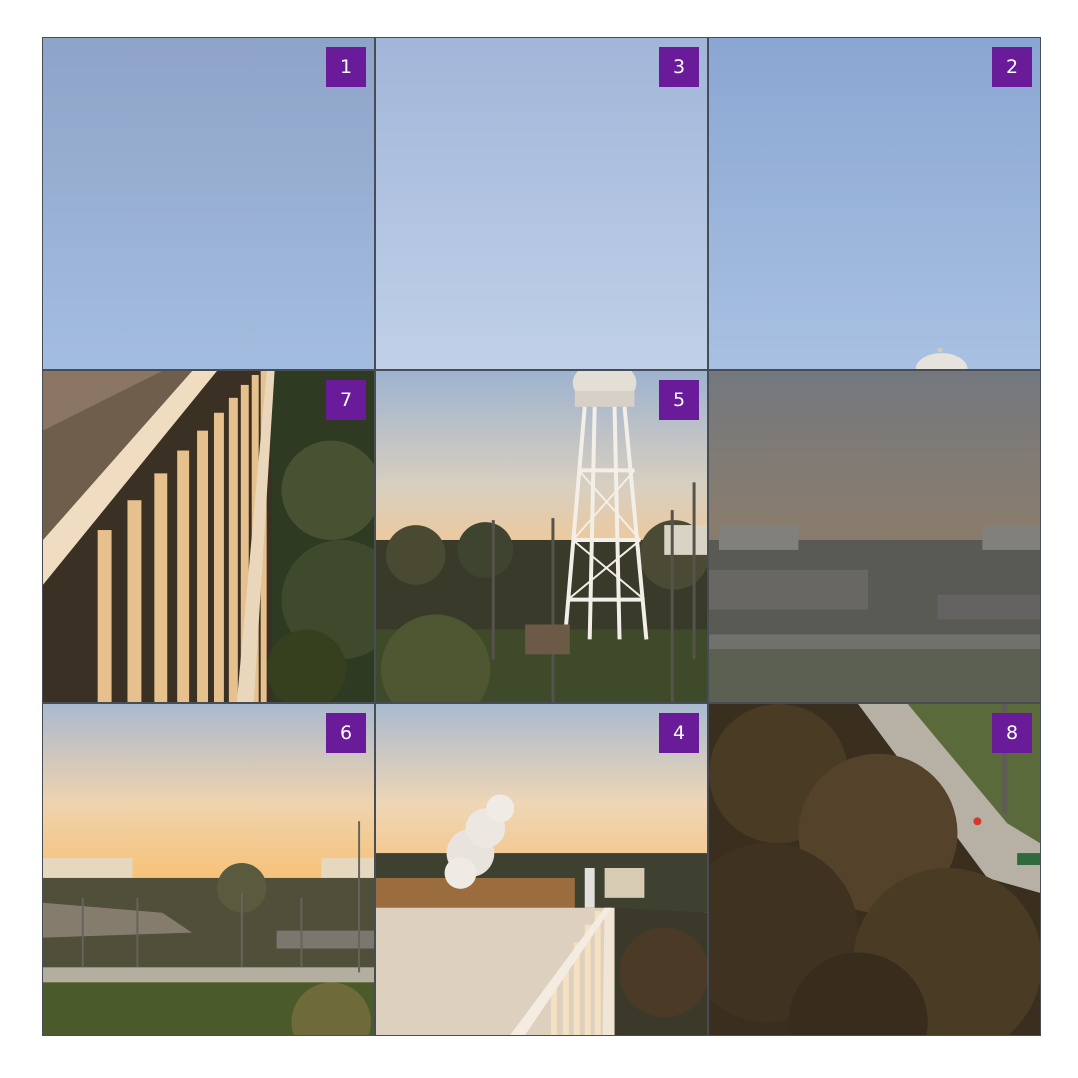 The height and width of the screenshot is (1078, 1078). What do you see at coordinates (1012, 733) in the screenshot?
I see `tile-number-badge: 8` at bounding box center [1012, 733].